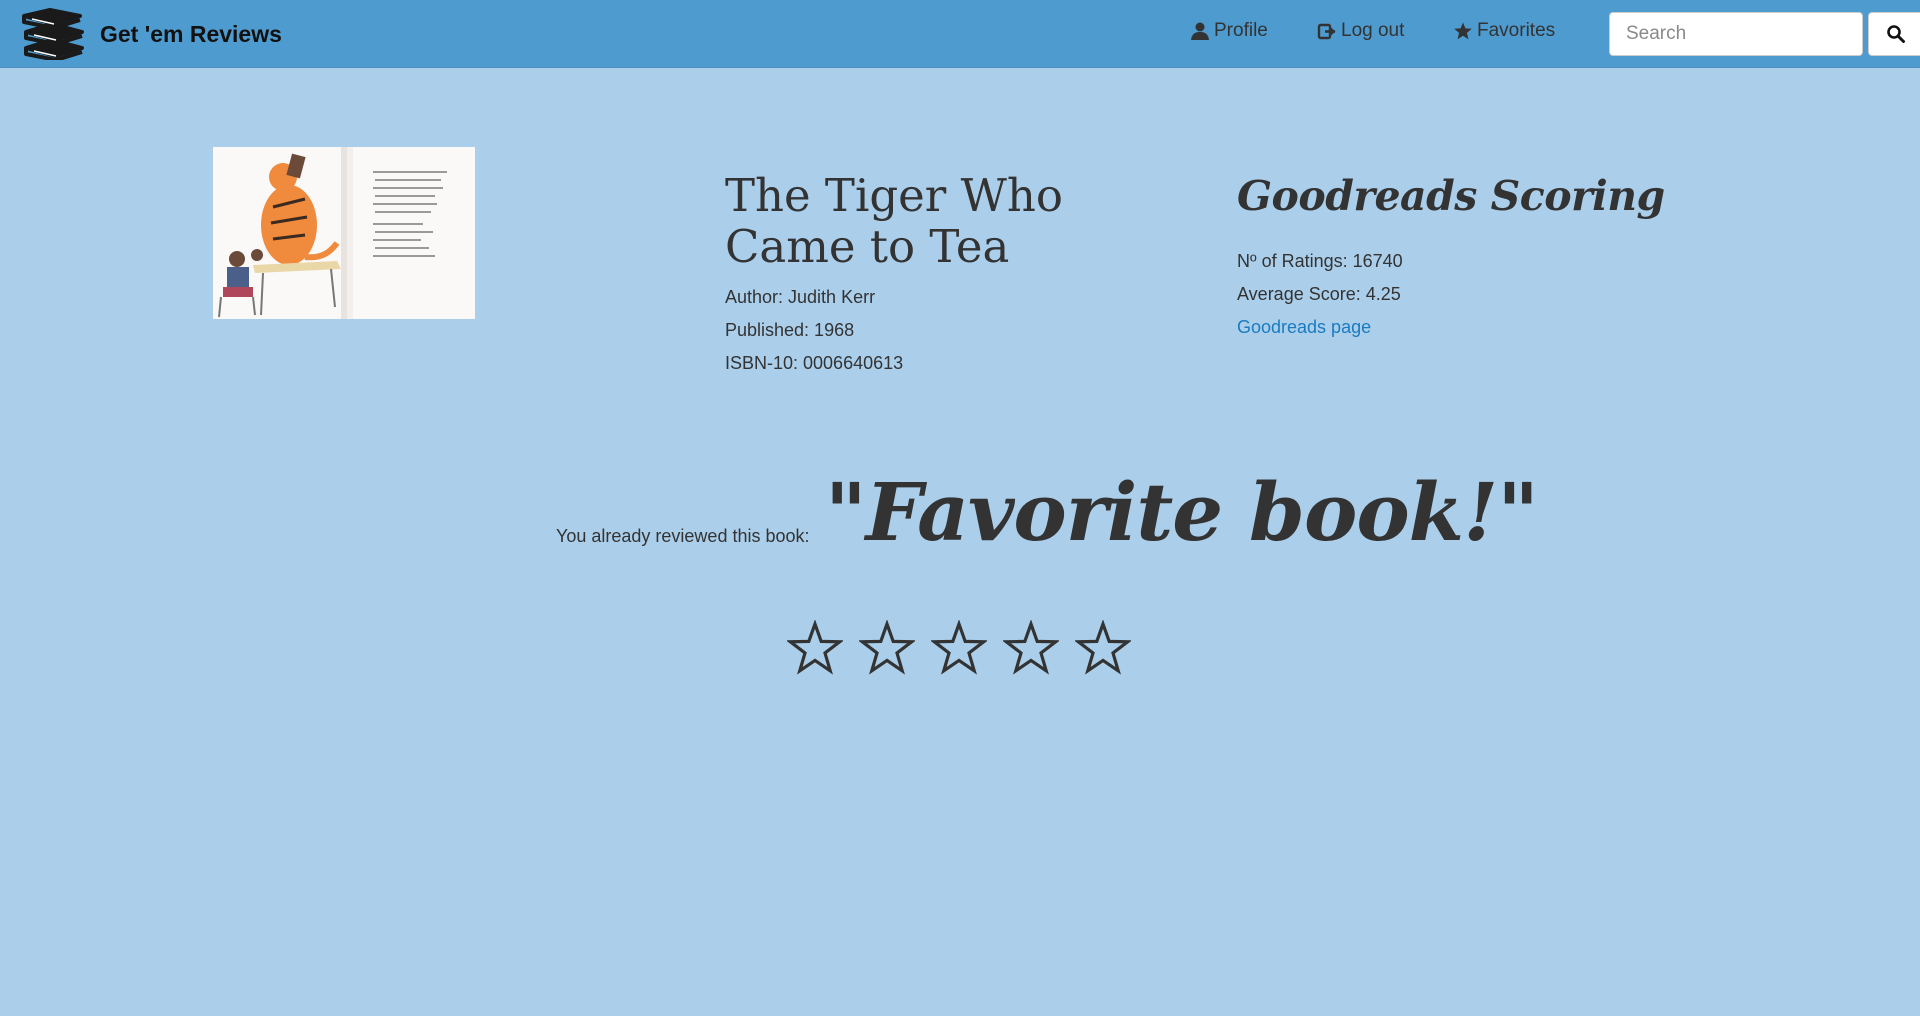  Describe the element at coordinates (1031, 648) in the screenshot. I see `rating-star-4-icon` at that location.